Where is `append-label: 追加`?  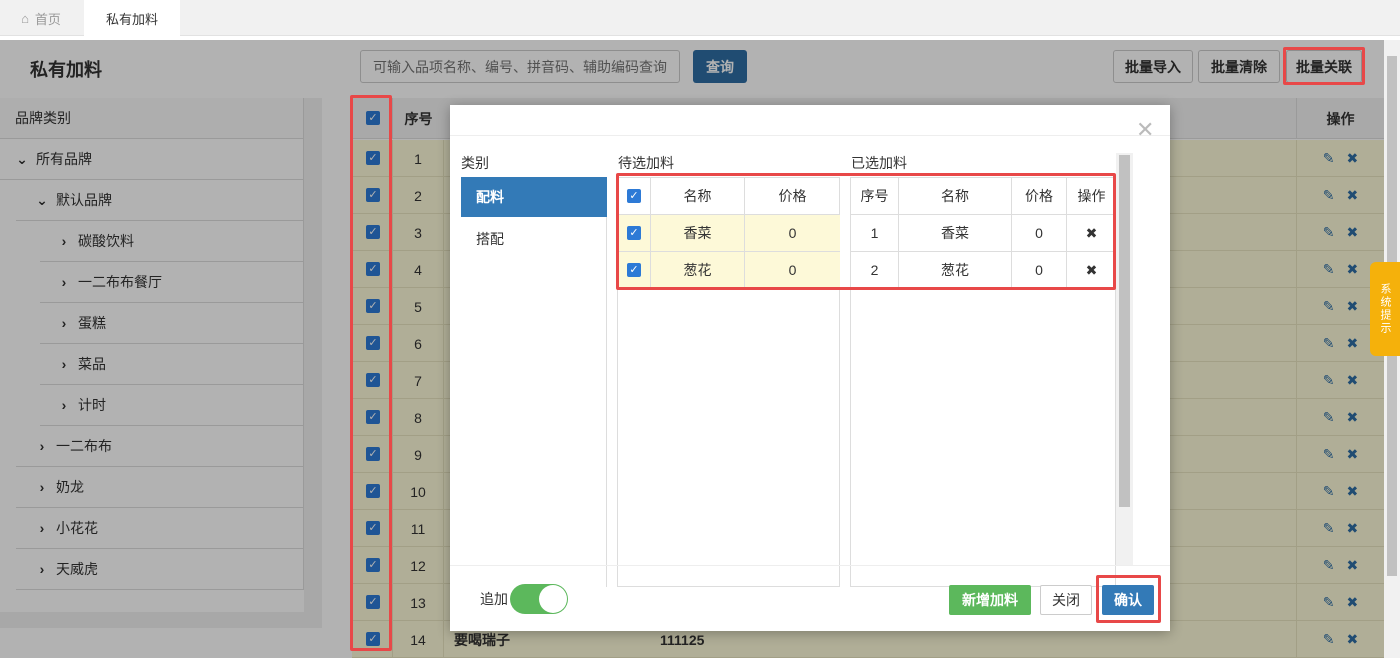
append-label: 追加 is located at coordinates (494, 599).